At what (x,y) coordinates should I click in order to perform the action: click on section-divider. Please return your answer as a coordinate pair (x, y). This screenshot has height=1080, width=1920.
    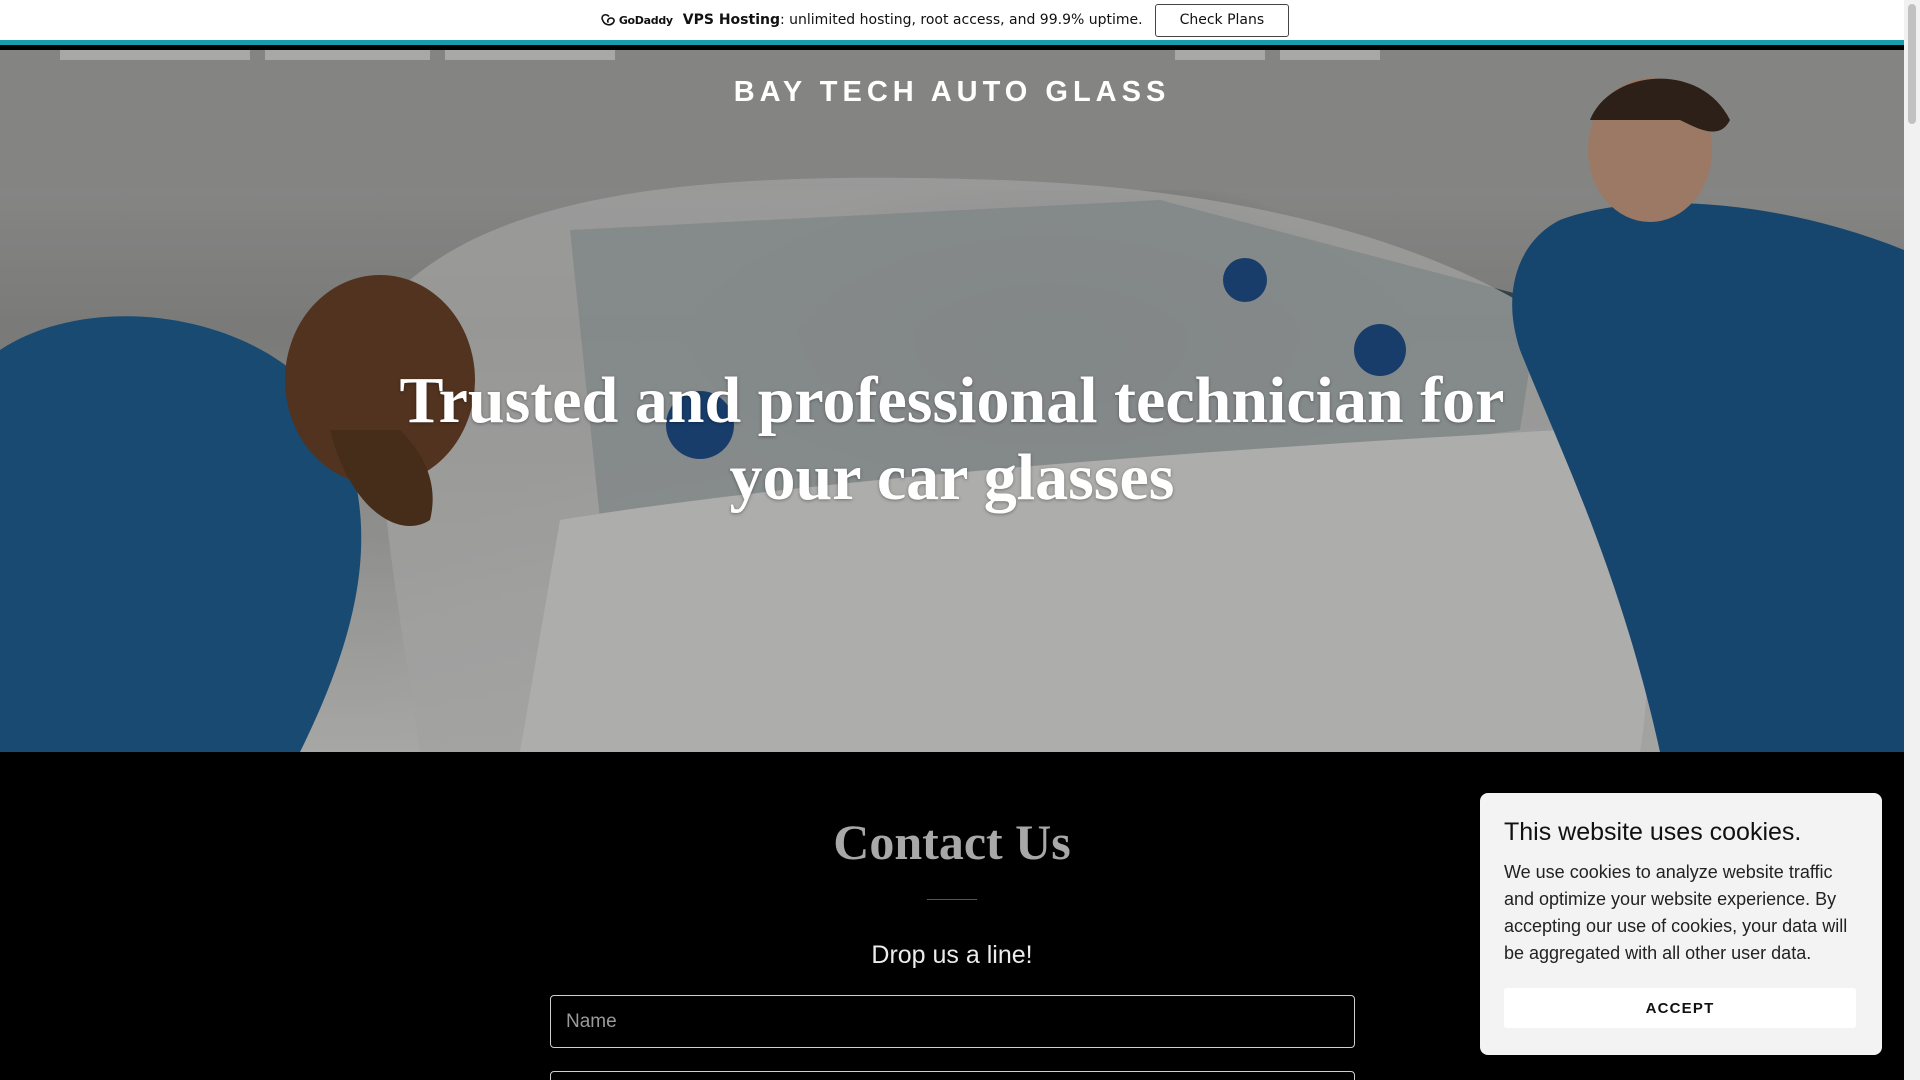
    Looking at the image, I should click on (952, 899).